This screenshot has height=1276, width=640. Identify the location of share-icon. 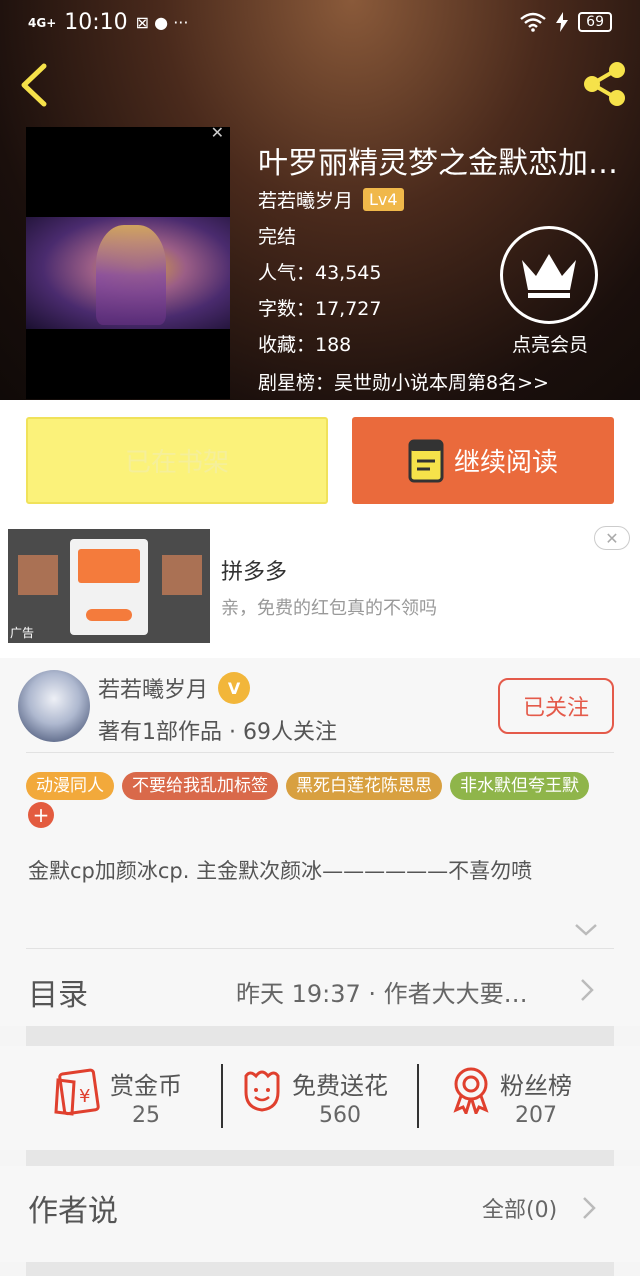
(604, 84).